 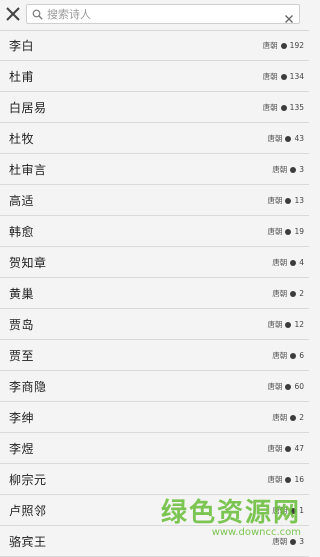 I want to click on poet-row: 骆宾王 唐朝 3, so click(x=154, y=541).